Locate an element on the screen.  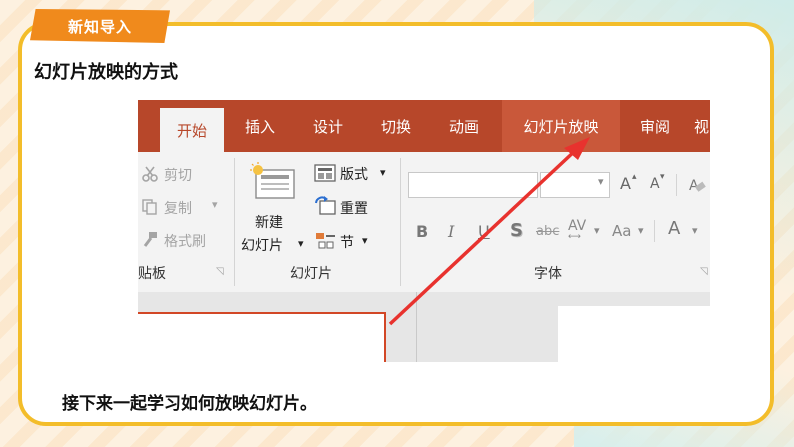
section-tag: 新知导入 is located at coordinates (100, 26).